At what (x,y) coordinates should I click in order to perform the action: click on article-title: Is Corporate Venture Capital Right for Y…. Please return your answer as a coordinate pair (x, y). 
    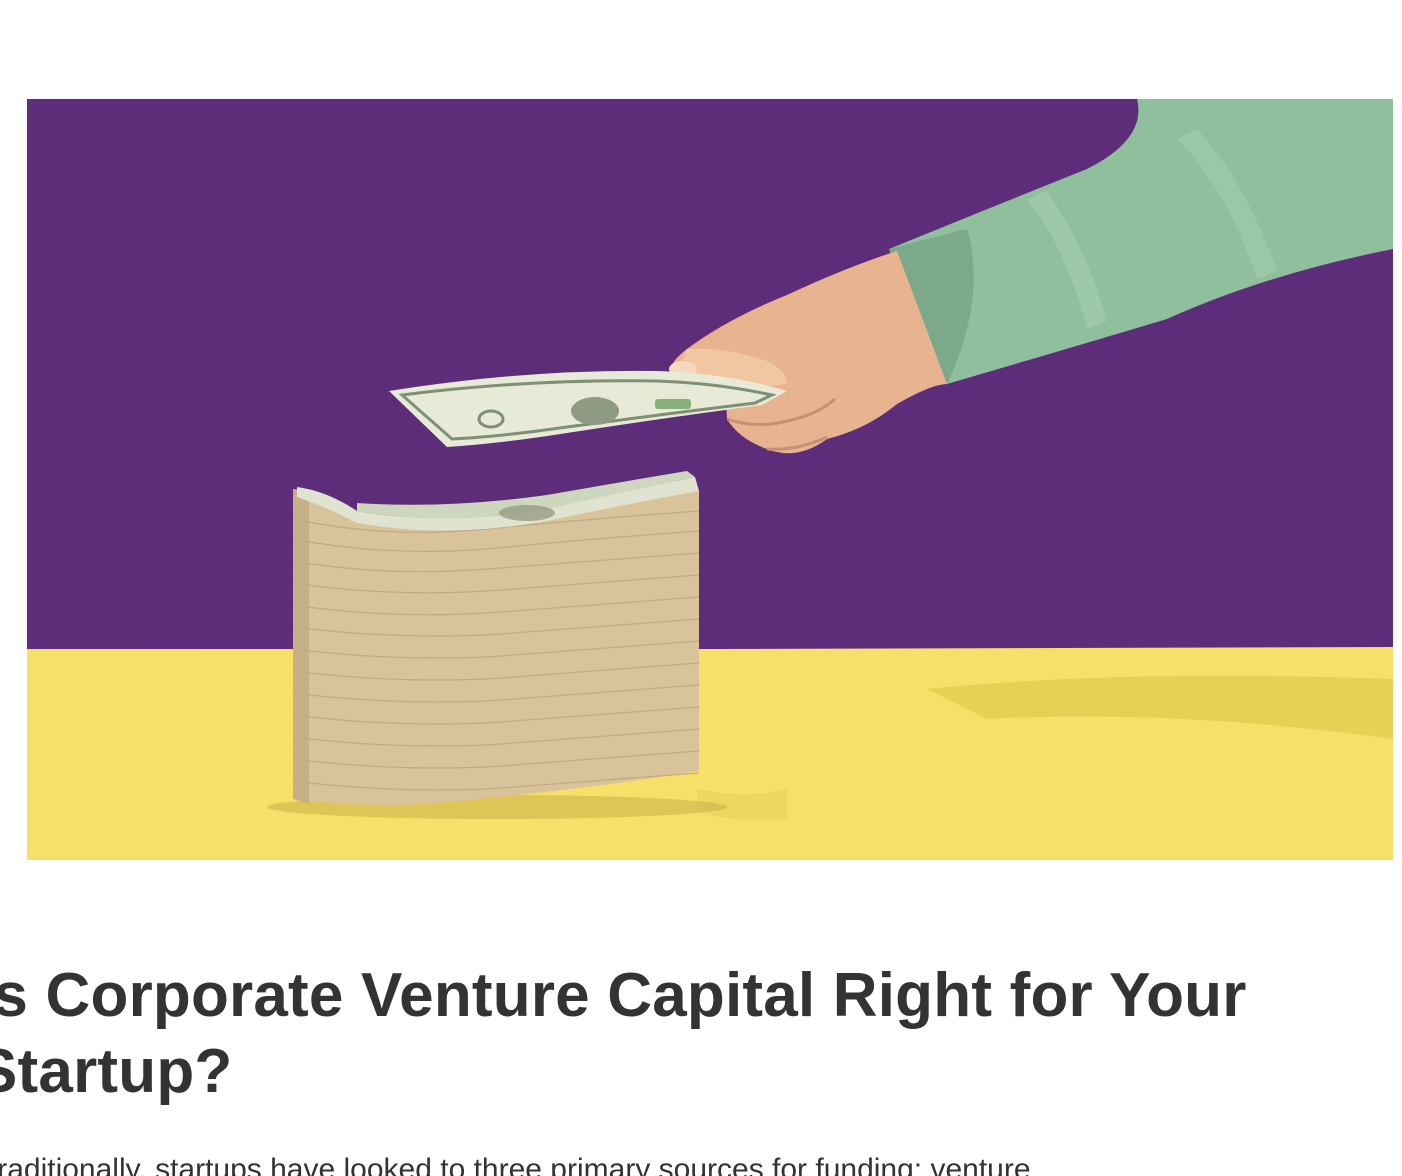
    Looking at the image, I should click on (623, 1033).